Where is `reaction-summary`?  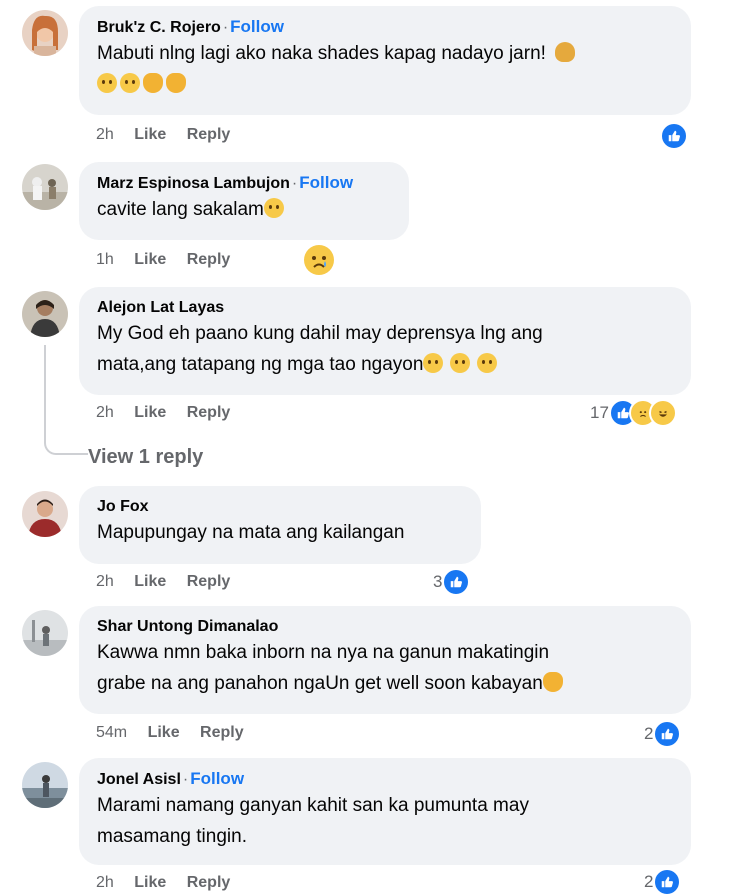 reaction-summary is located at coordinates (674, 136).